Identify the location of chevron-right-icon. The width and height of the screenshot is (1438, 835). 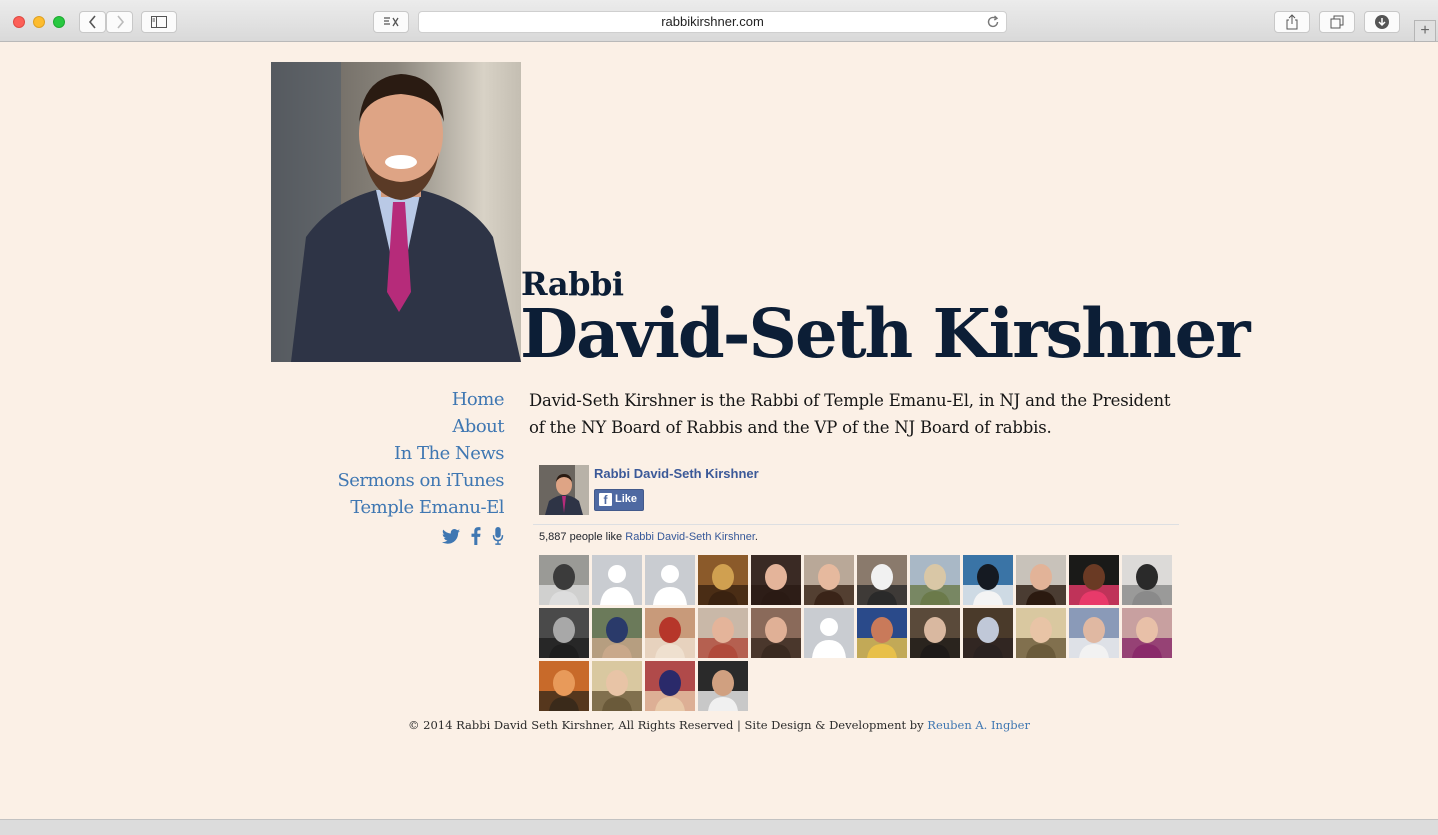
(120, 22).